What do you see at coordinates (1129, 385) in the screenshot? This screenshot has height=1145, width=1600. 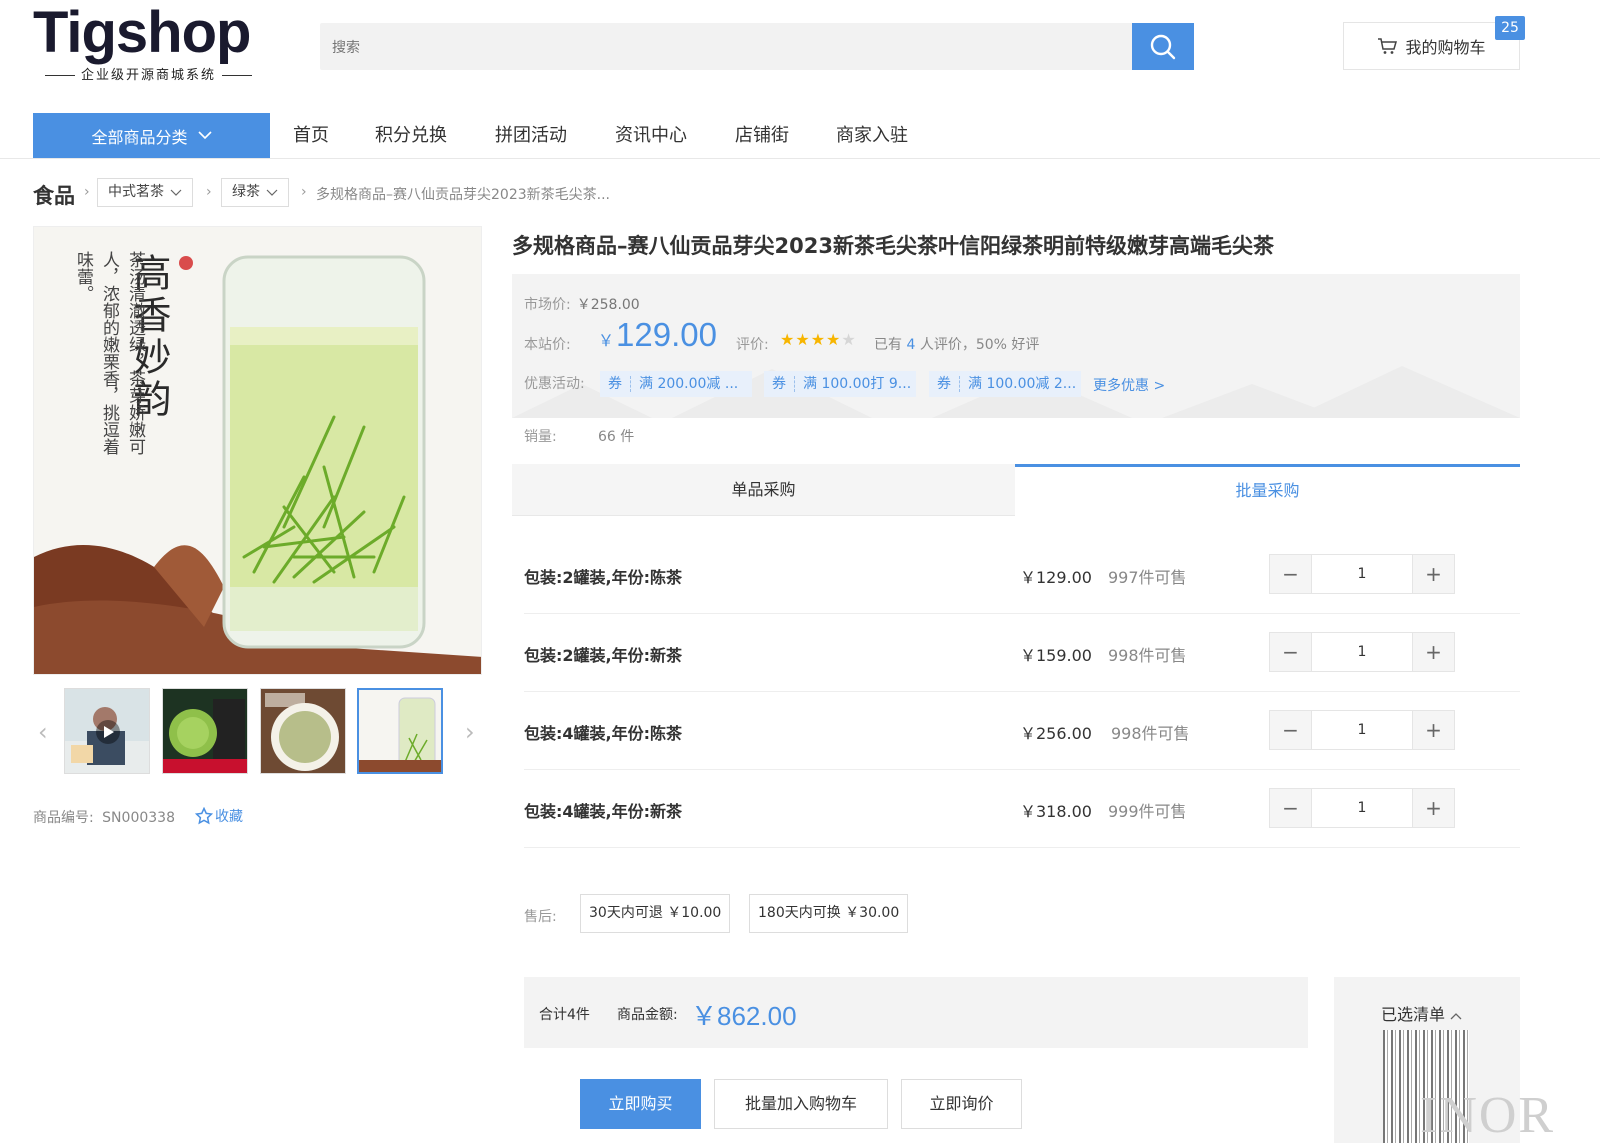 I see `more-promos-link: 更多优惠 >` at bounding box center [1129, 385].